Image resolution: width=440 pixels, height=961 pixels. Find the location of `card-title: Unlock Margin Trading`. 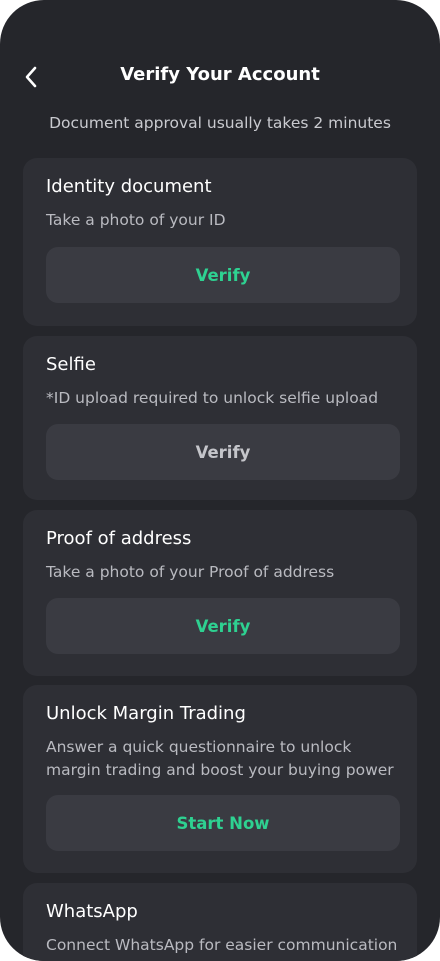

card-title: Unlock Margin Trading is located at coordinates (146, 713).